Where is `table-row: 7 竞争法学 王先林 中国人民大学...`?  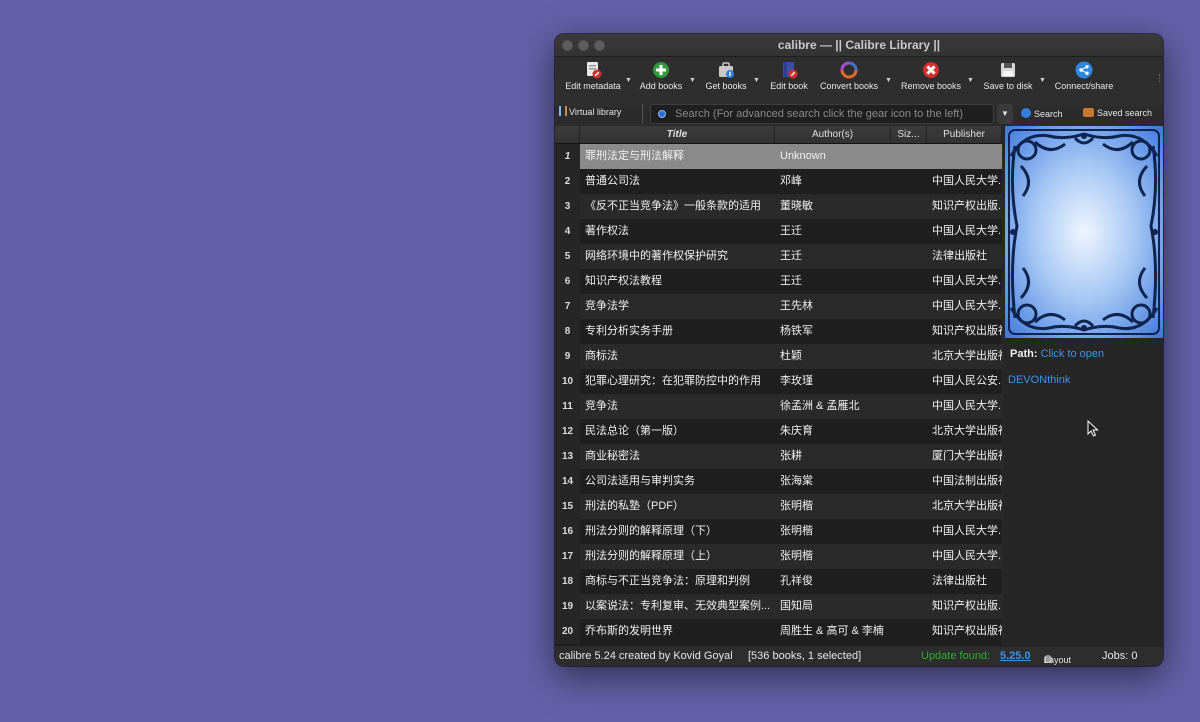 table-row: 7 竞争法学 王先林 中国人民大学... is located at coordinates (778, 306).